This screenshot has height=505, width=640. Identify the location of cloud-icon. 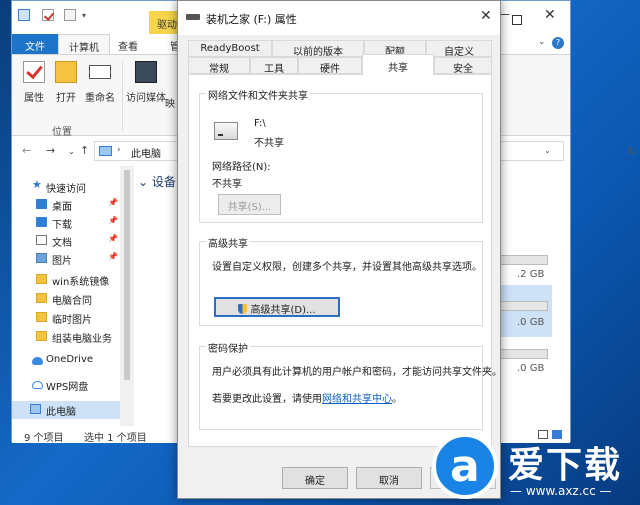
(37, 361).